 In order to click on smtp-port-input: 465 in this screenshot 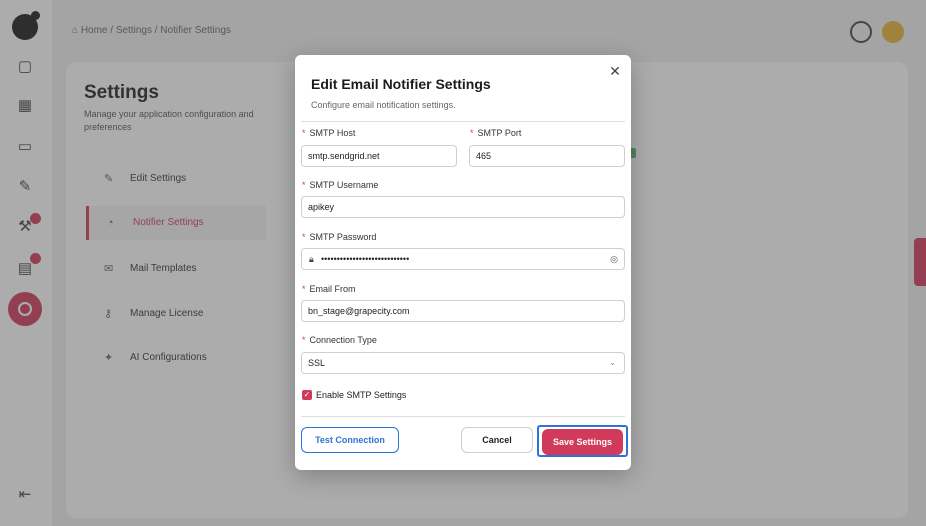, I will do `click(547, 156)`.